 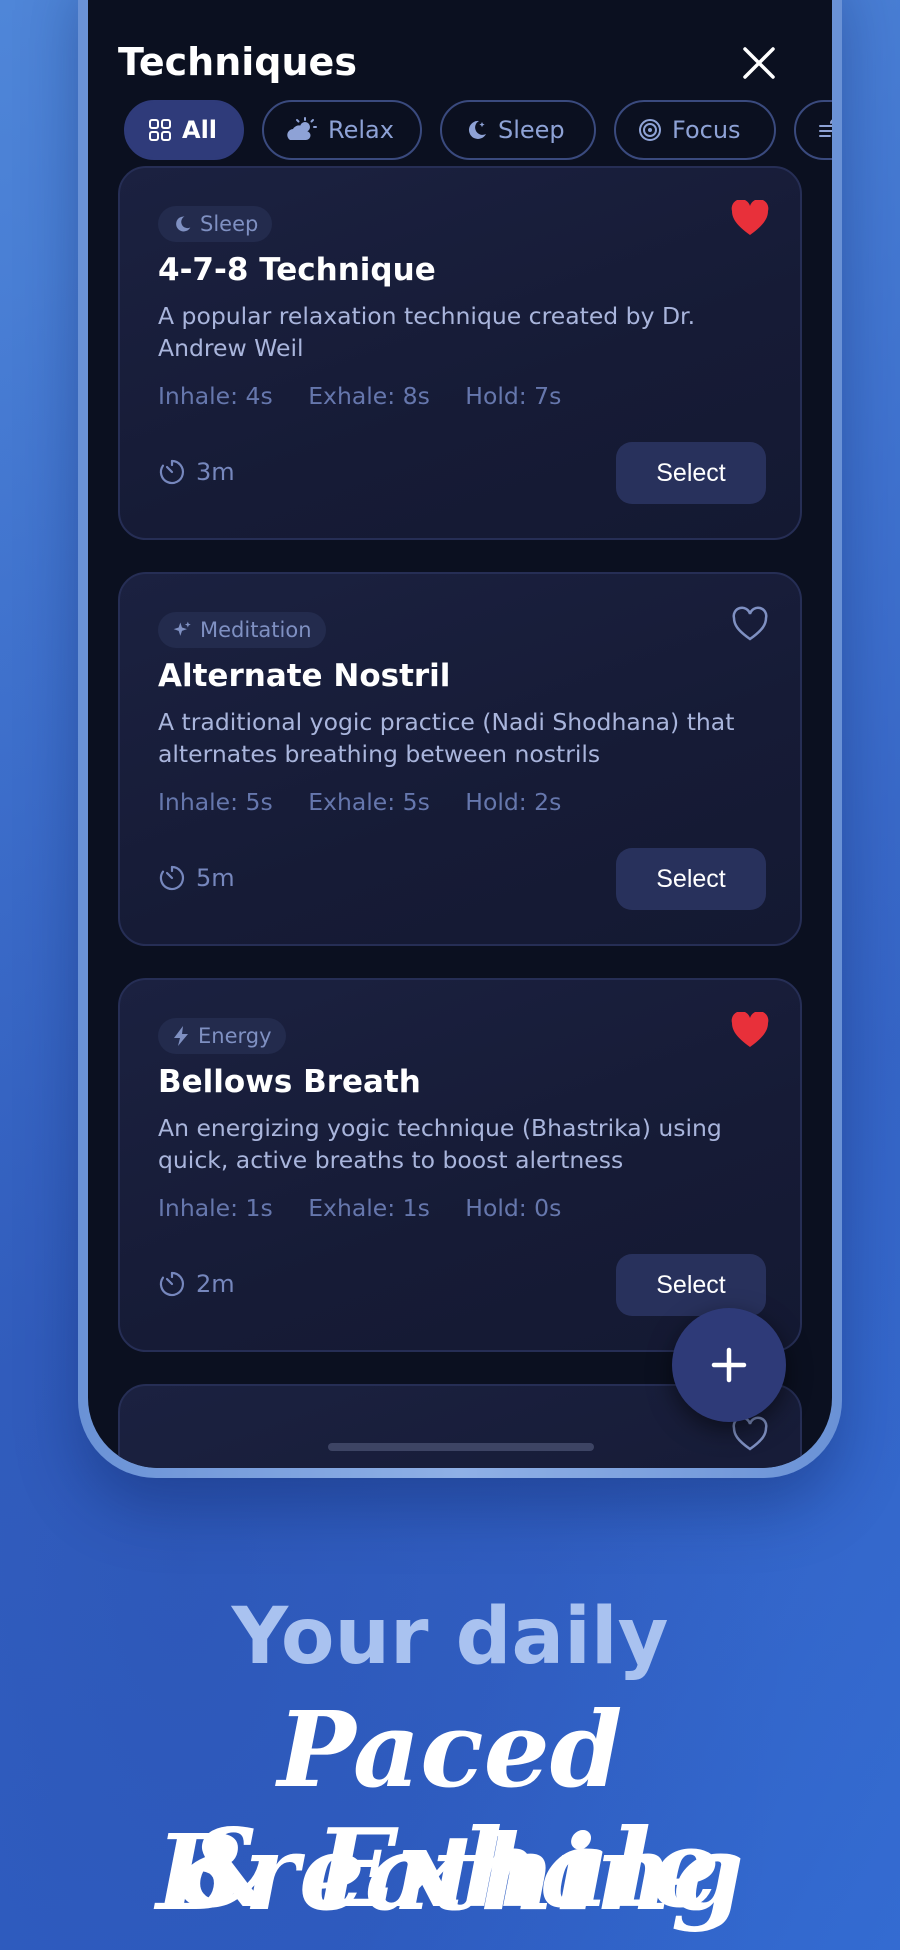 I want to click on close-icon, so click(x=759, y=63).